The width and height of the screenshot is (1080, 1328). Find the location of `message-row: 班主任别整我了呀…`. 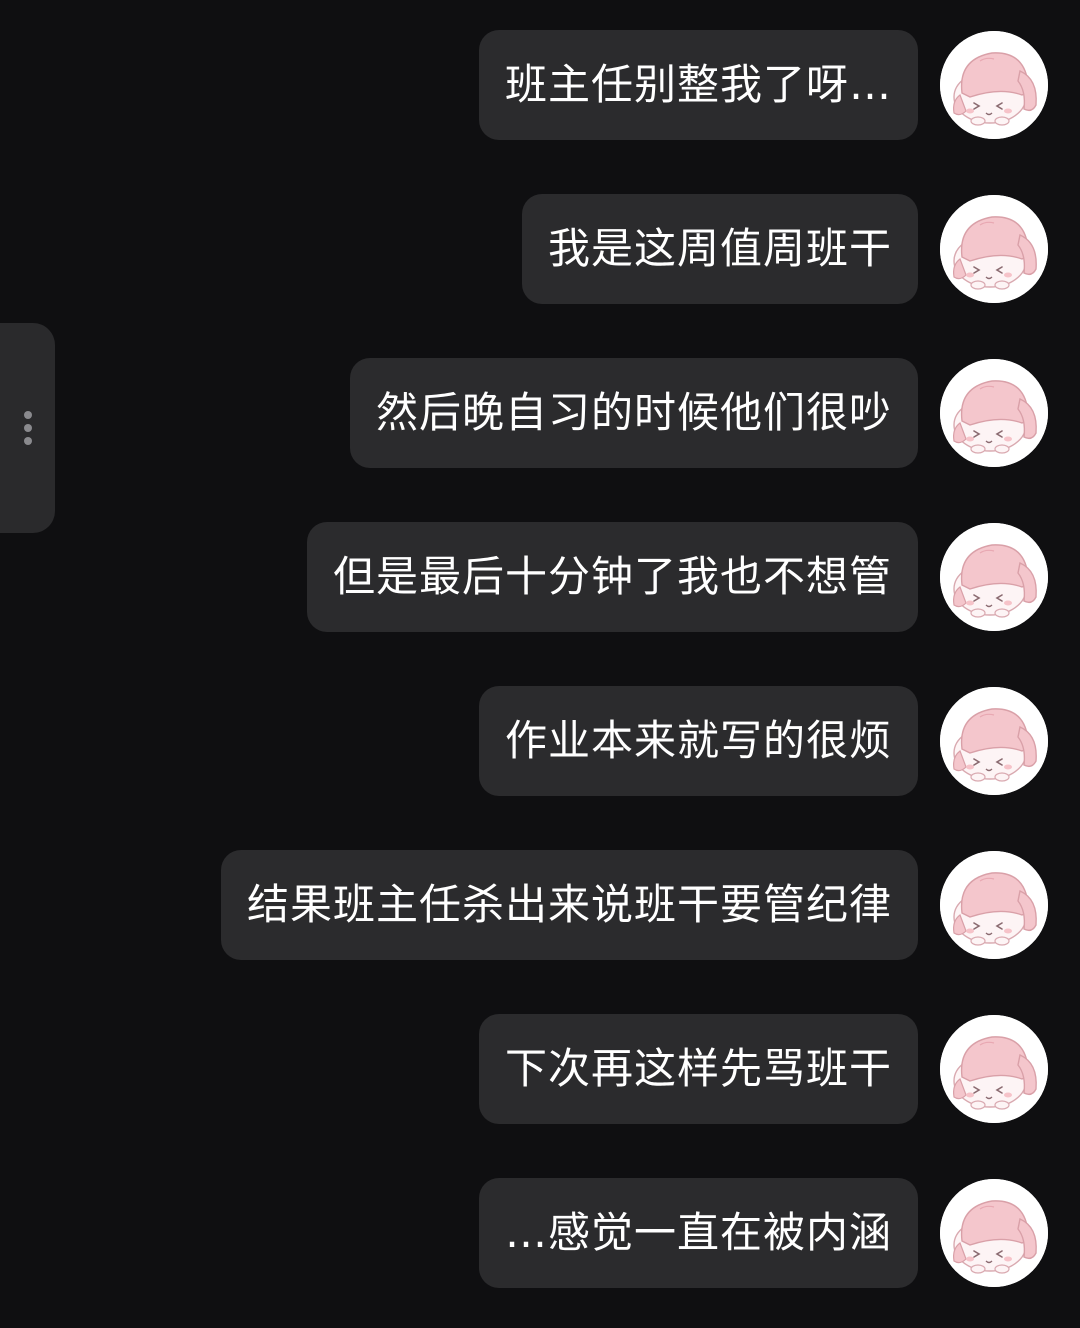

message-row: 班主任别整我了呀… is located at coordinates (540, 85).